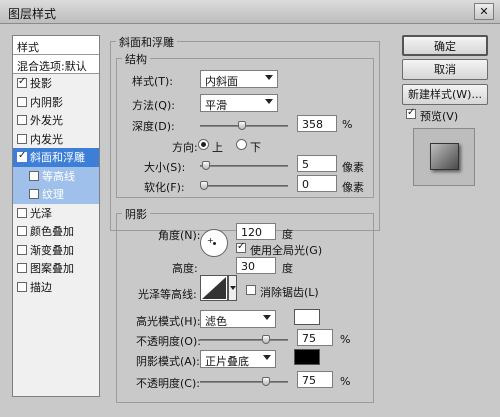 The image size is (500, 417). What do you see at coordinates (22, 138) in the screenshot?
I see `inner-glow-checkbox` at bounding box center [22, 138].